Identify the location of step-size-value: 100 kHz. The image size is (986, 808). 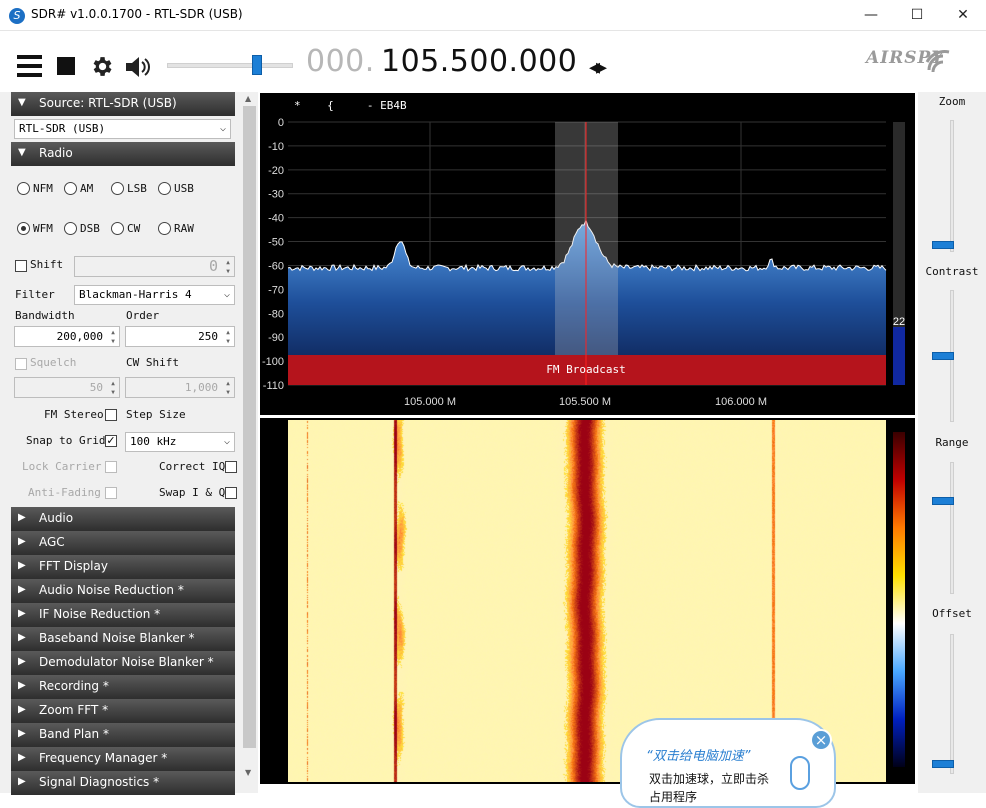
(153, 441).